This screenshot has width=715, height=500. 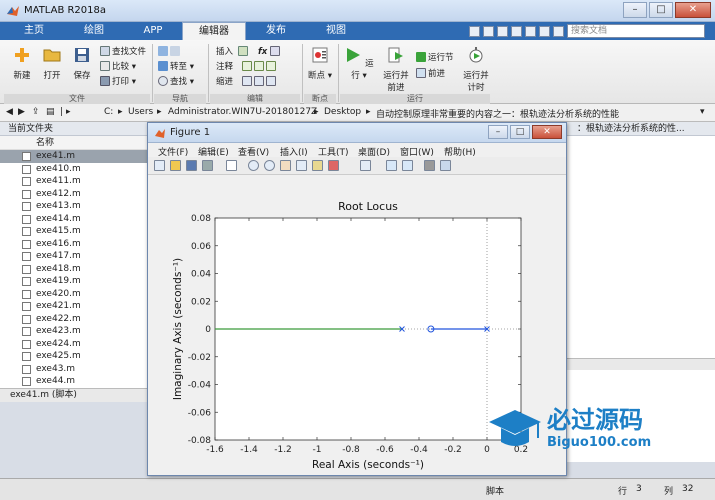 I want to click on file-item: exe420.m, so click(x=74, y=294).